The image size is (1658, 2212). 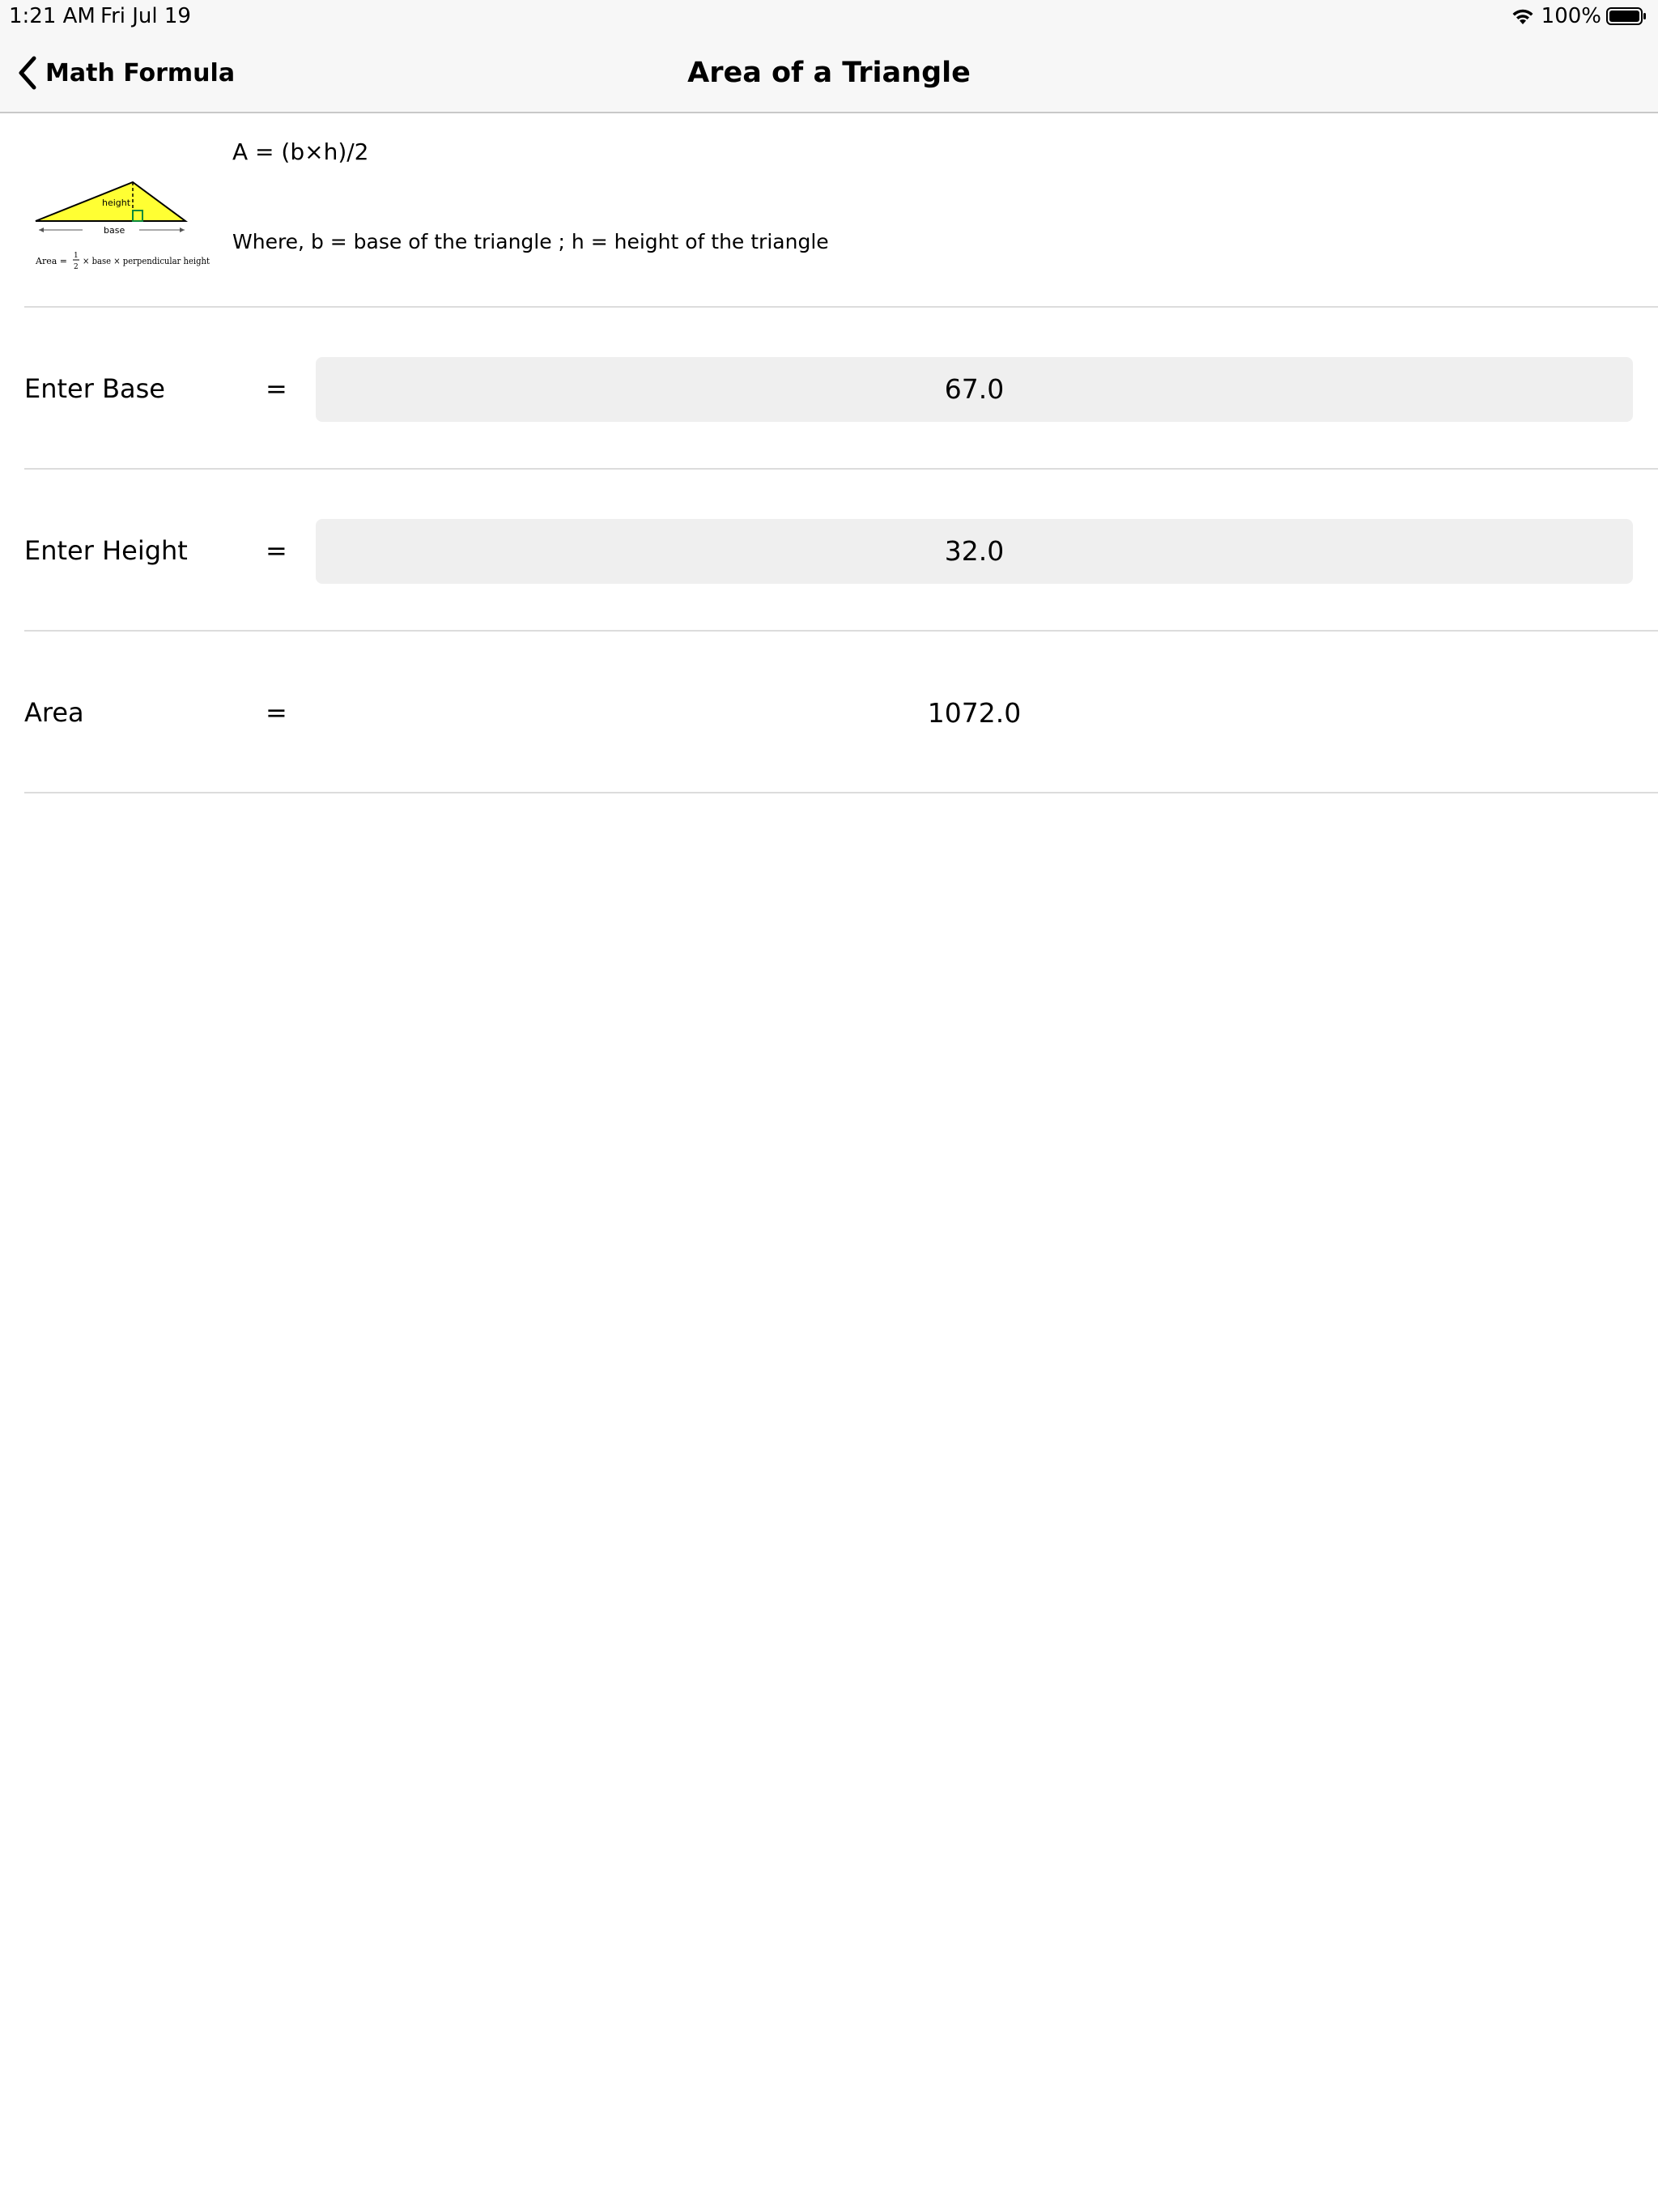 I want to click on divider, so click(x=841, y=793).